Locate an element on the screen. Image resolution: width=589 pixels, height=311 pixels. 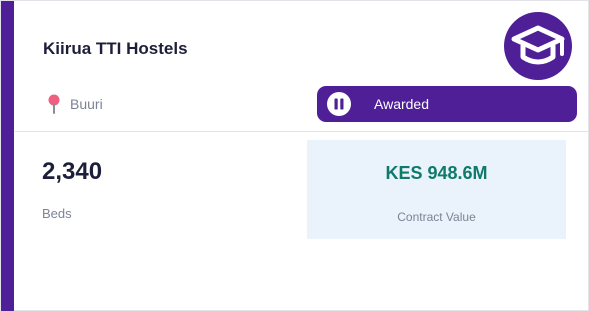
beds-label: Beds is located at coordinates (57, 213).